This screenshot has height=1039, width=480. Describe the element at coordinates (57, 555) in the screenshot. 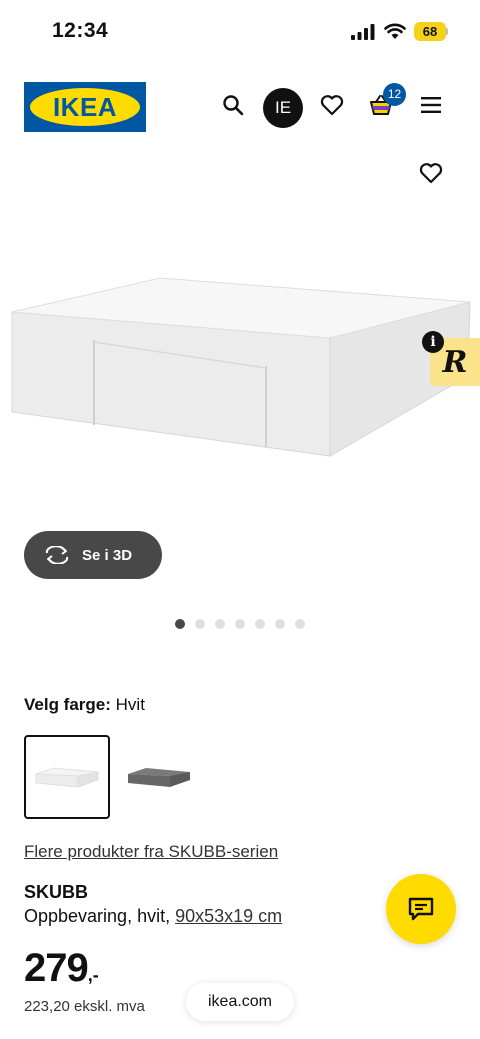

I see `rotate-3d-icon` at that location.